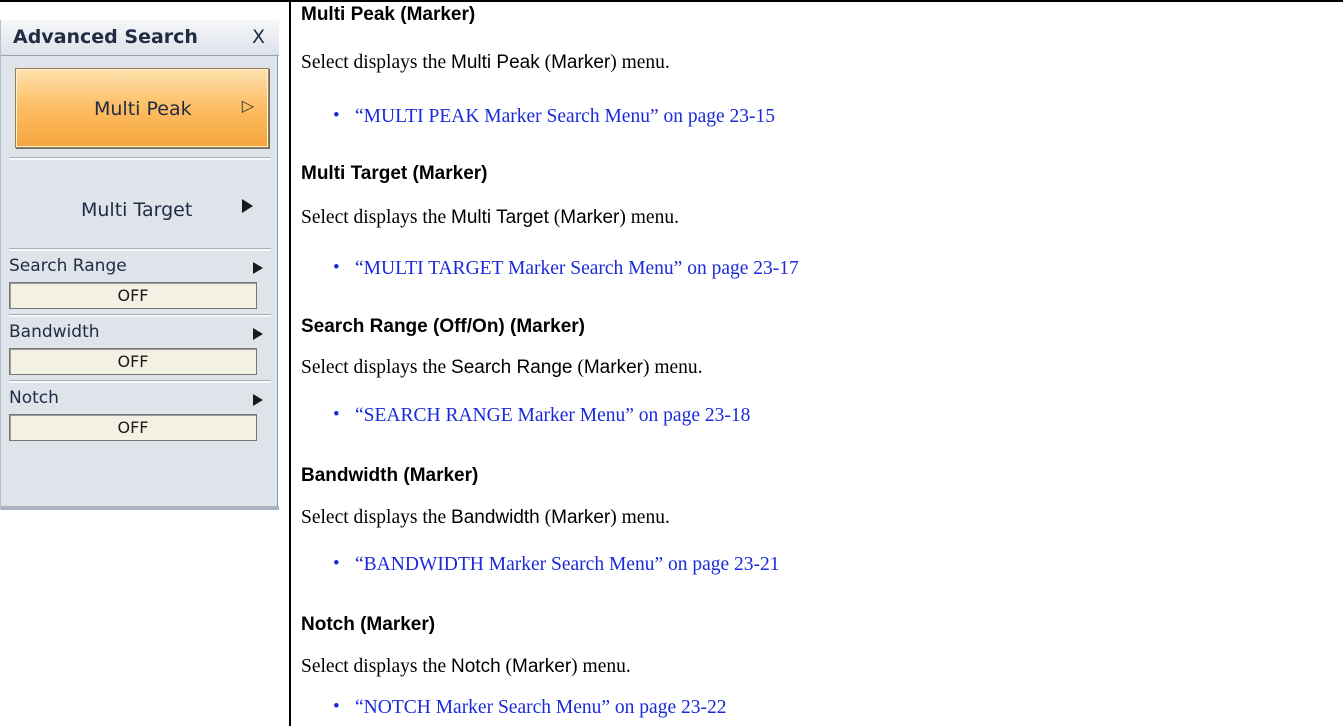 This screenshot has width=1343, height=726. I want to click on entry-heading: Multi Target (Marker), so click(394, 173).